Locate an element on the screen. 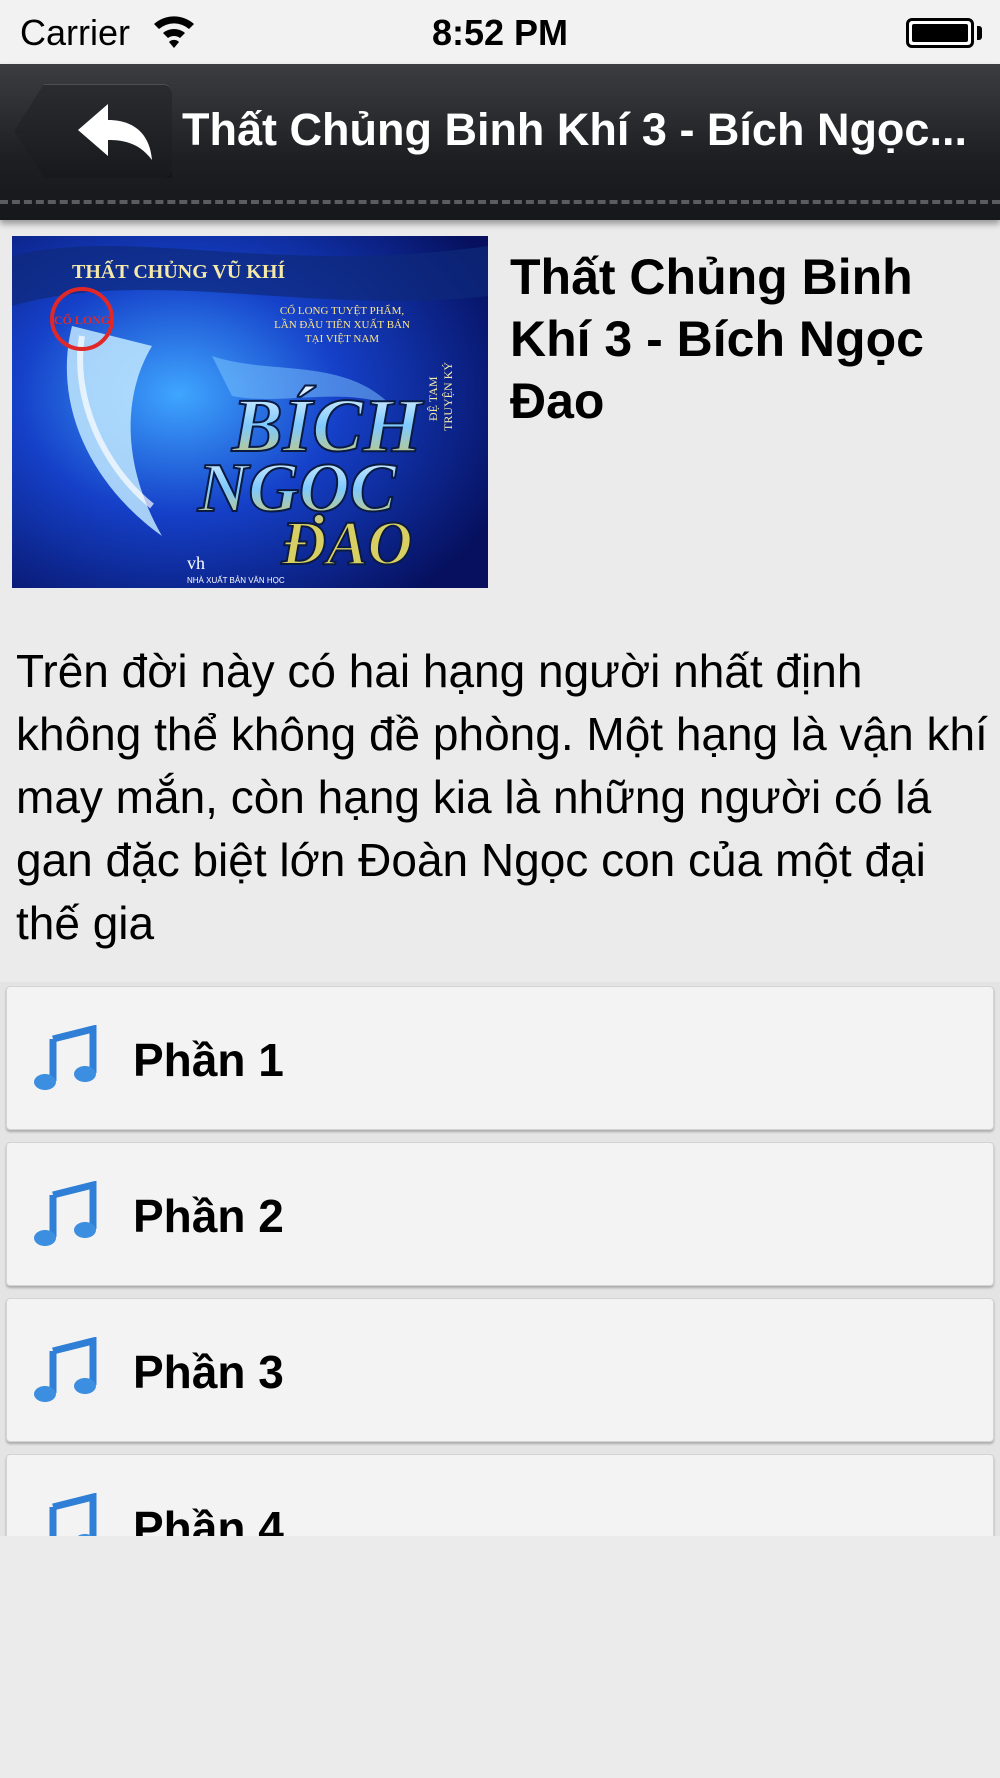 This screenshot has height=1778, width=1000. nav-stitch-divider is located at coordinates (500, 202).